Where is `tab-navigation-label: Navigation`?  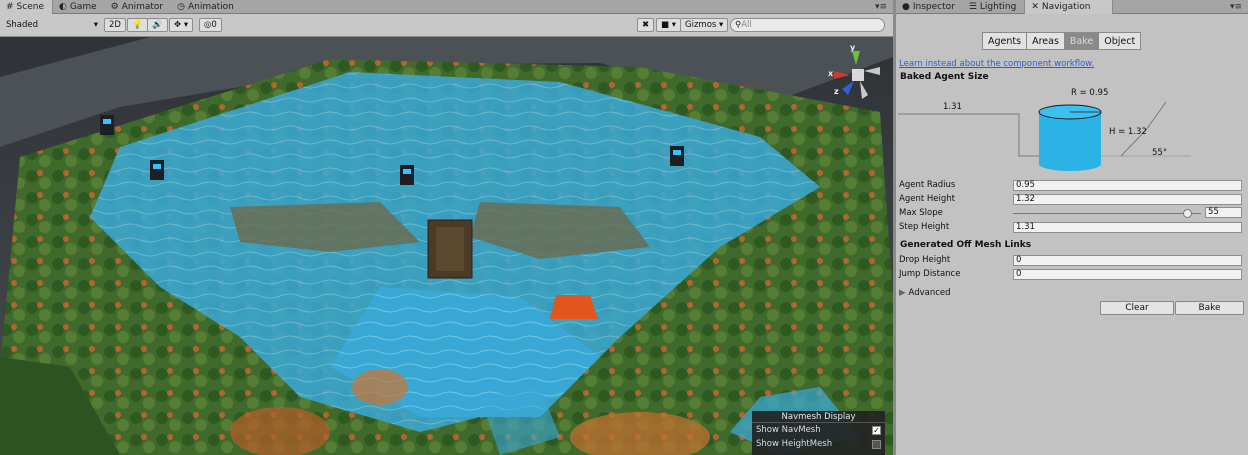 tab-navigation-label: Navigation is located at coordinates (1066, 6).